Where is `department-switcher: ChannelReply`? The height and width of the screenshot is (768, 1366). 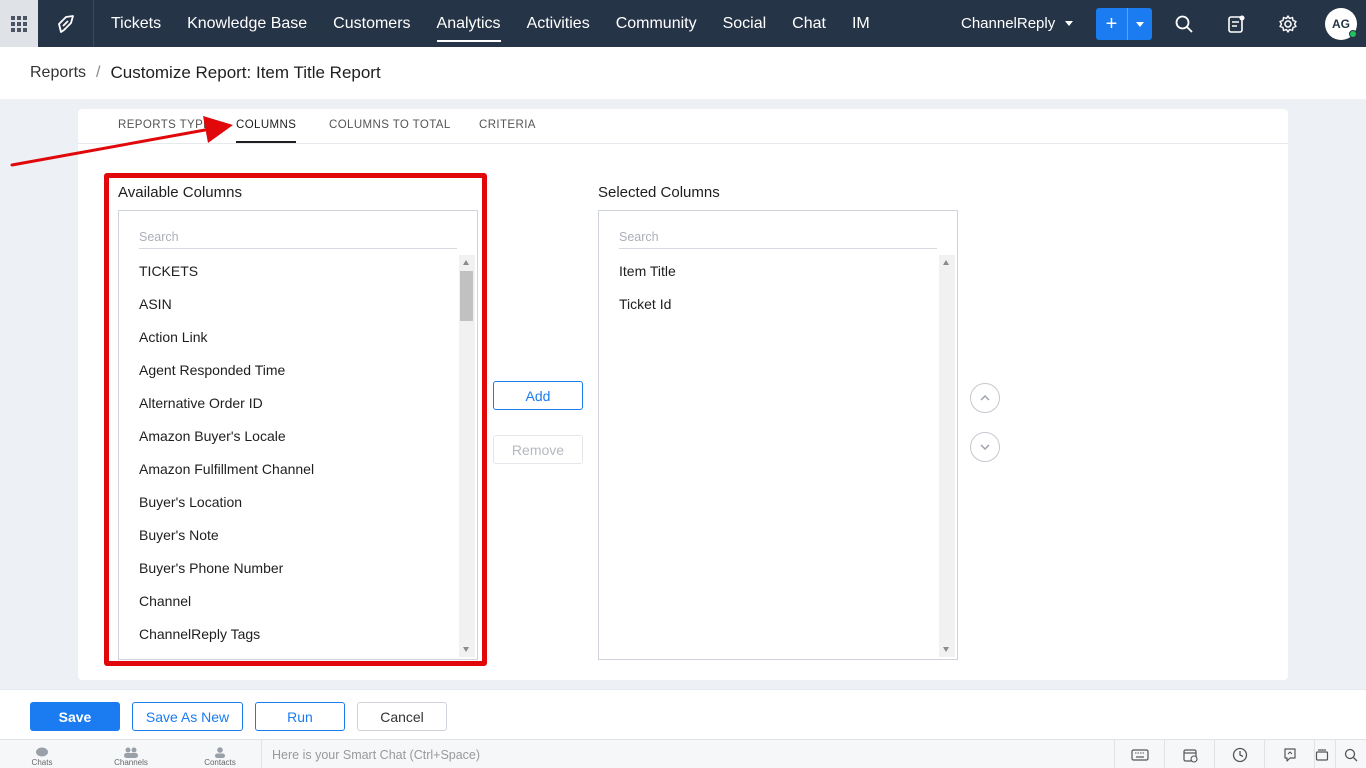
department-switcher: ChannelReply is located at coordinates (1017, 23).